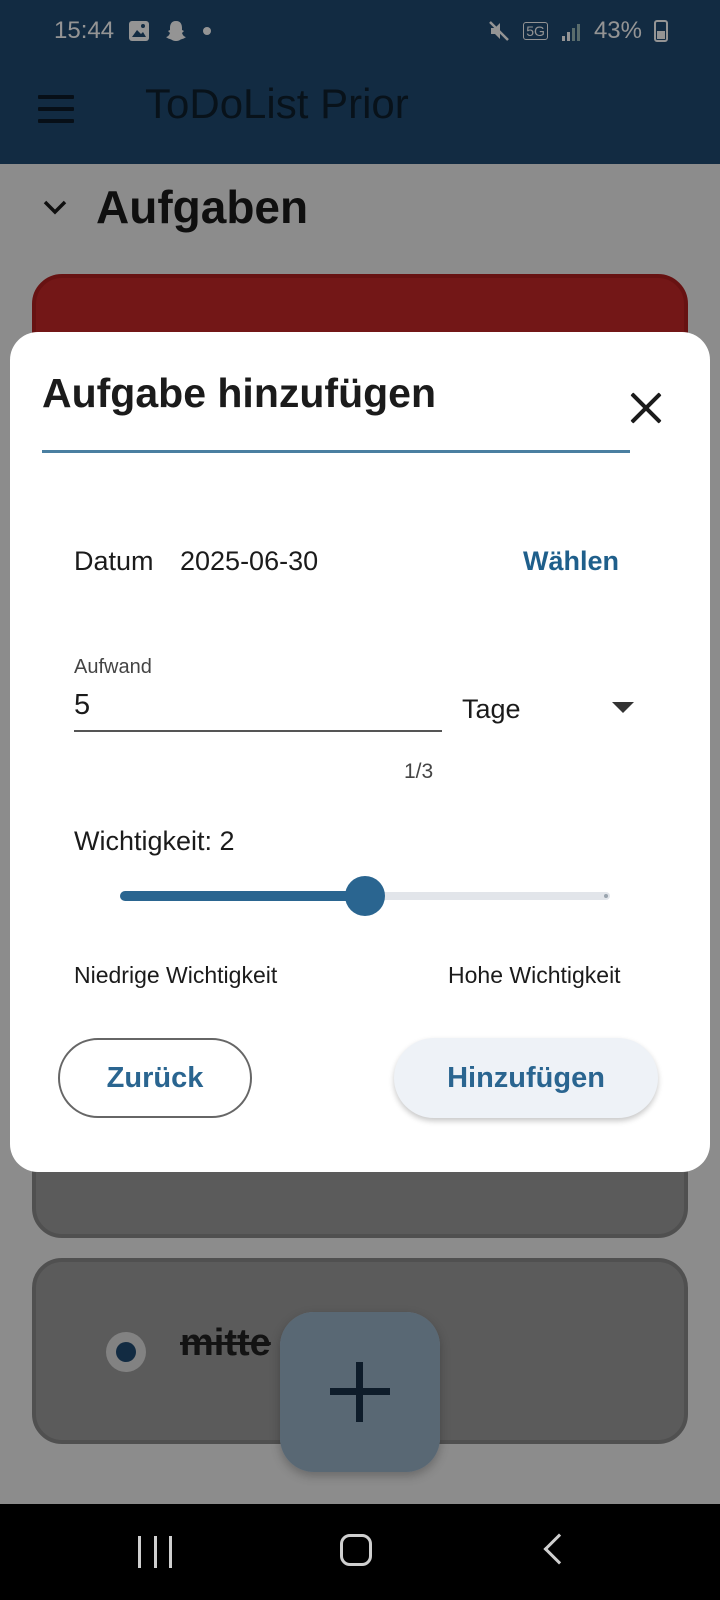 This screenshot has height=1600, width=720. What do you see at coordinates (258, 706) in the screenshot?
I see `effort-input` at bounding box center [258, 706].